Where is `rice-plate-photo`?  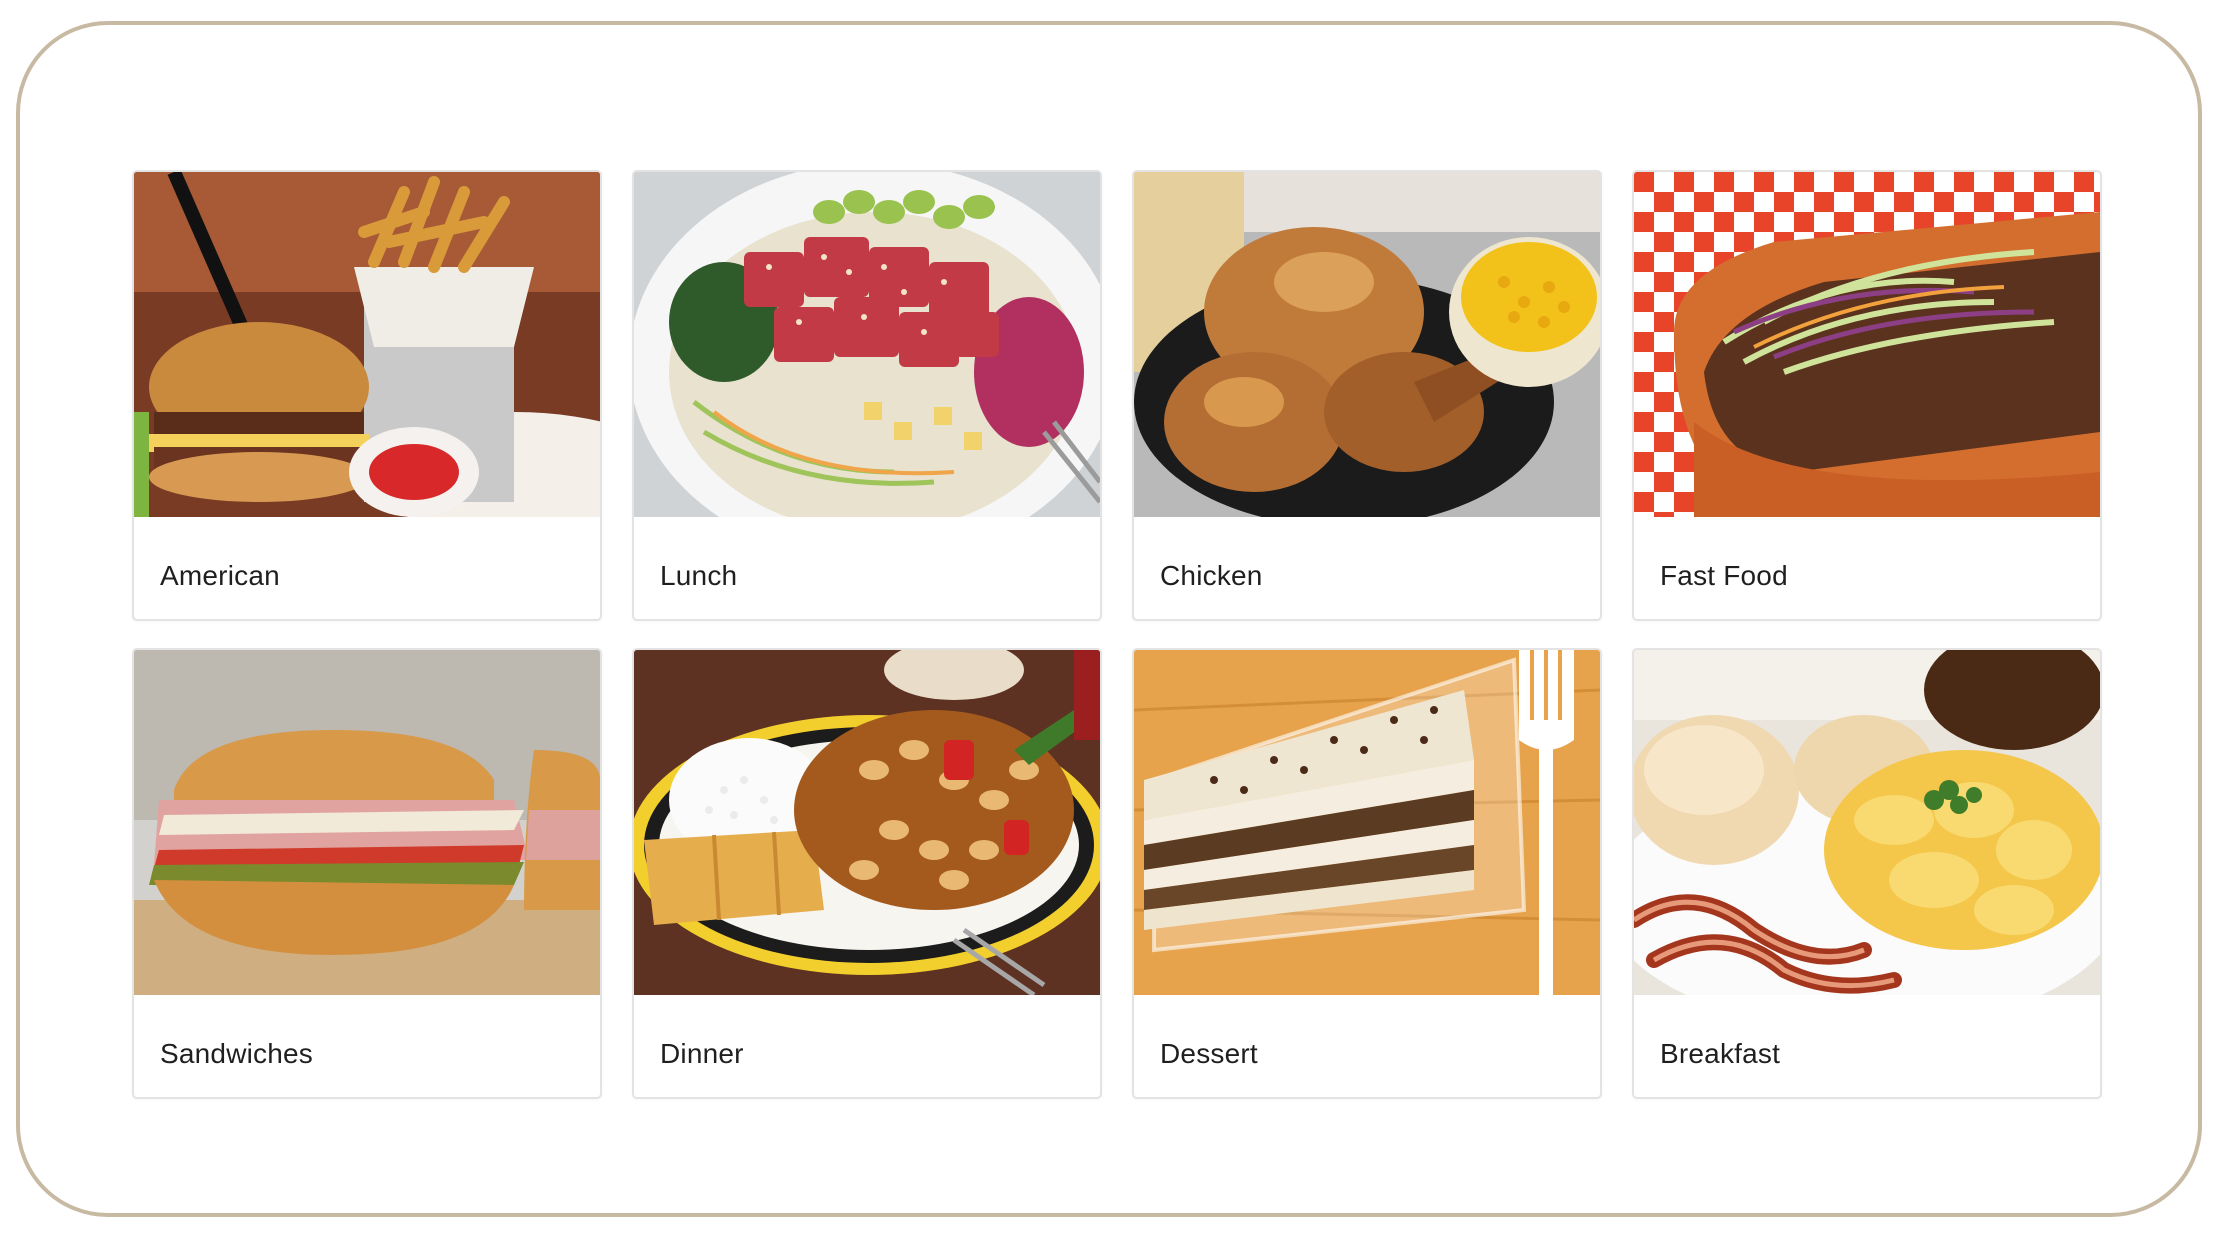
rice-plate-photo is located at coordinates (867, 822).